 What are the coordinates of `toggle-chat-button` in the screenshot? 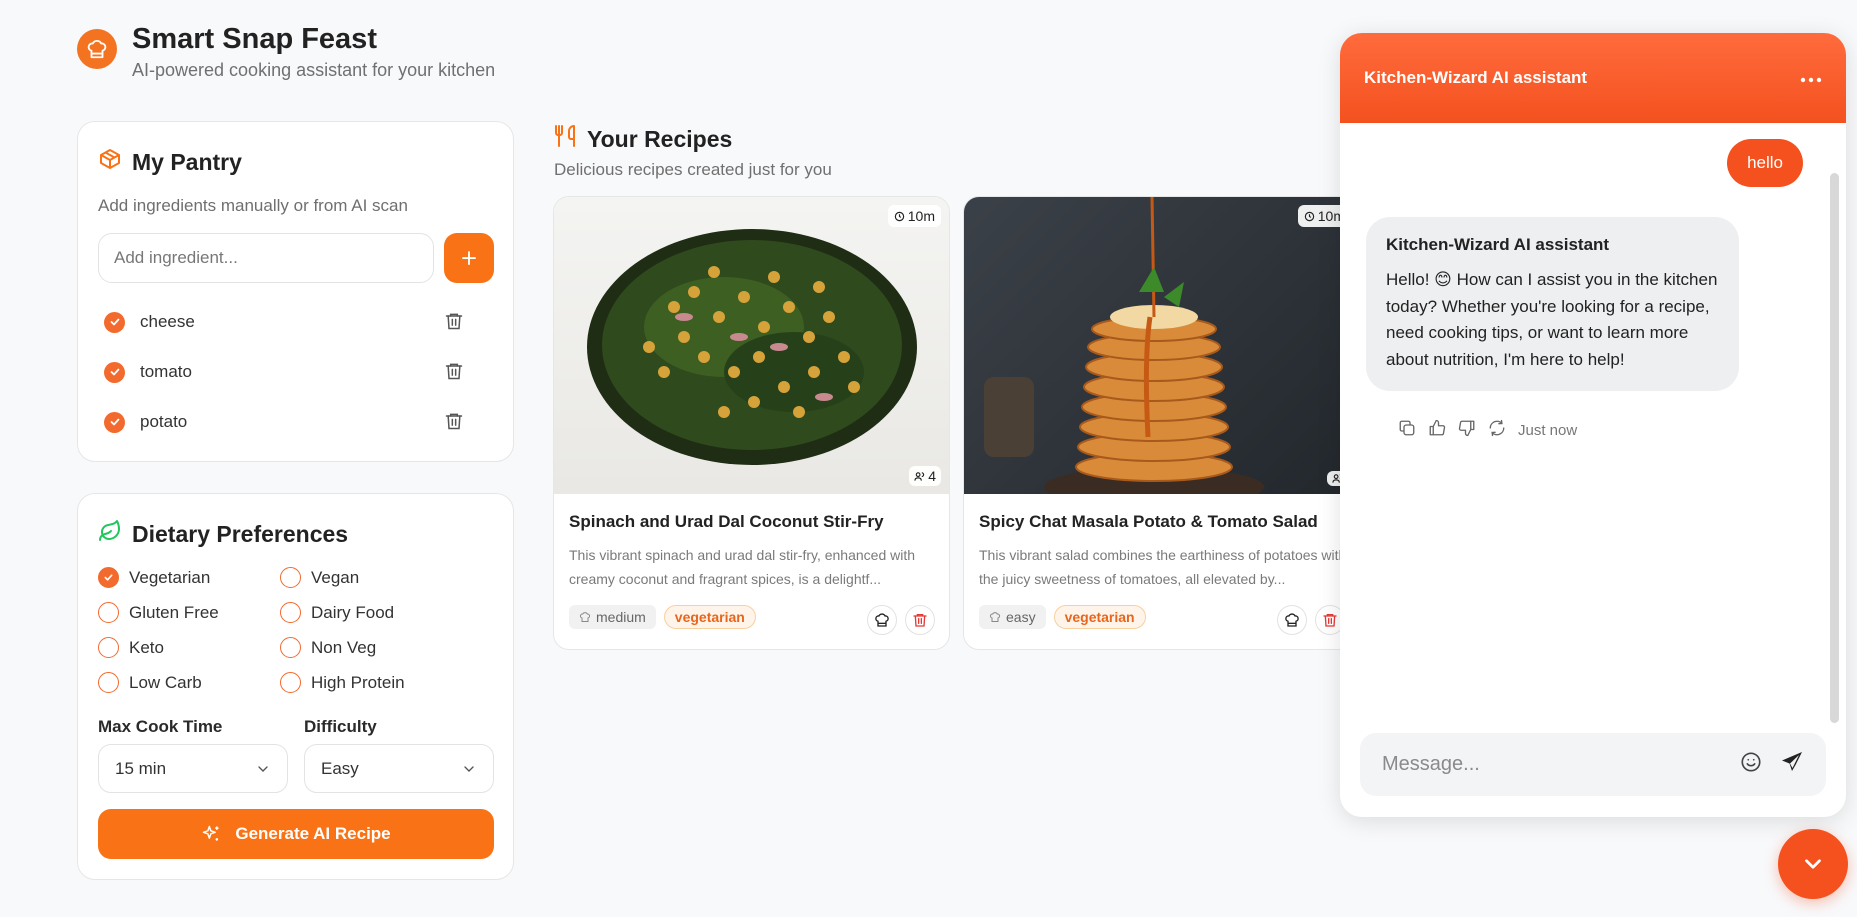 It's located at (1813, 864).